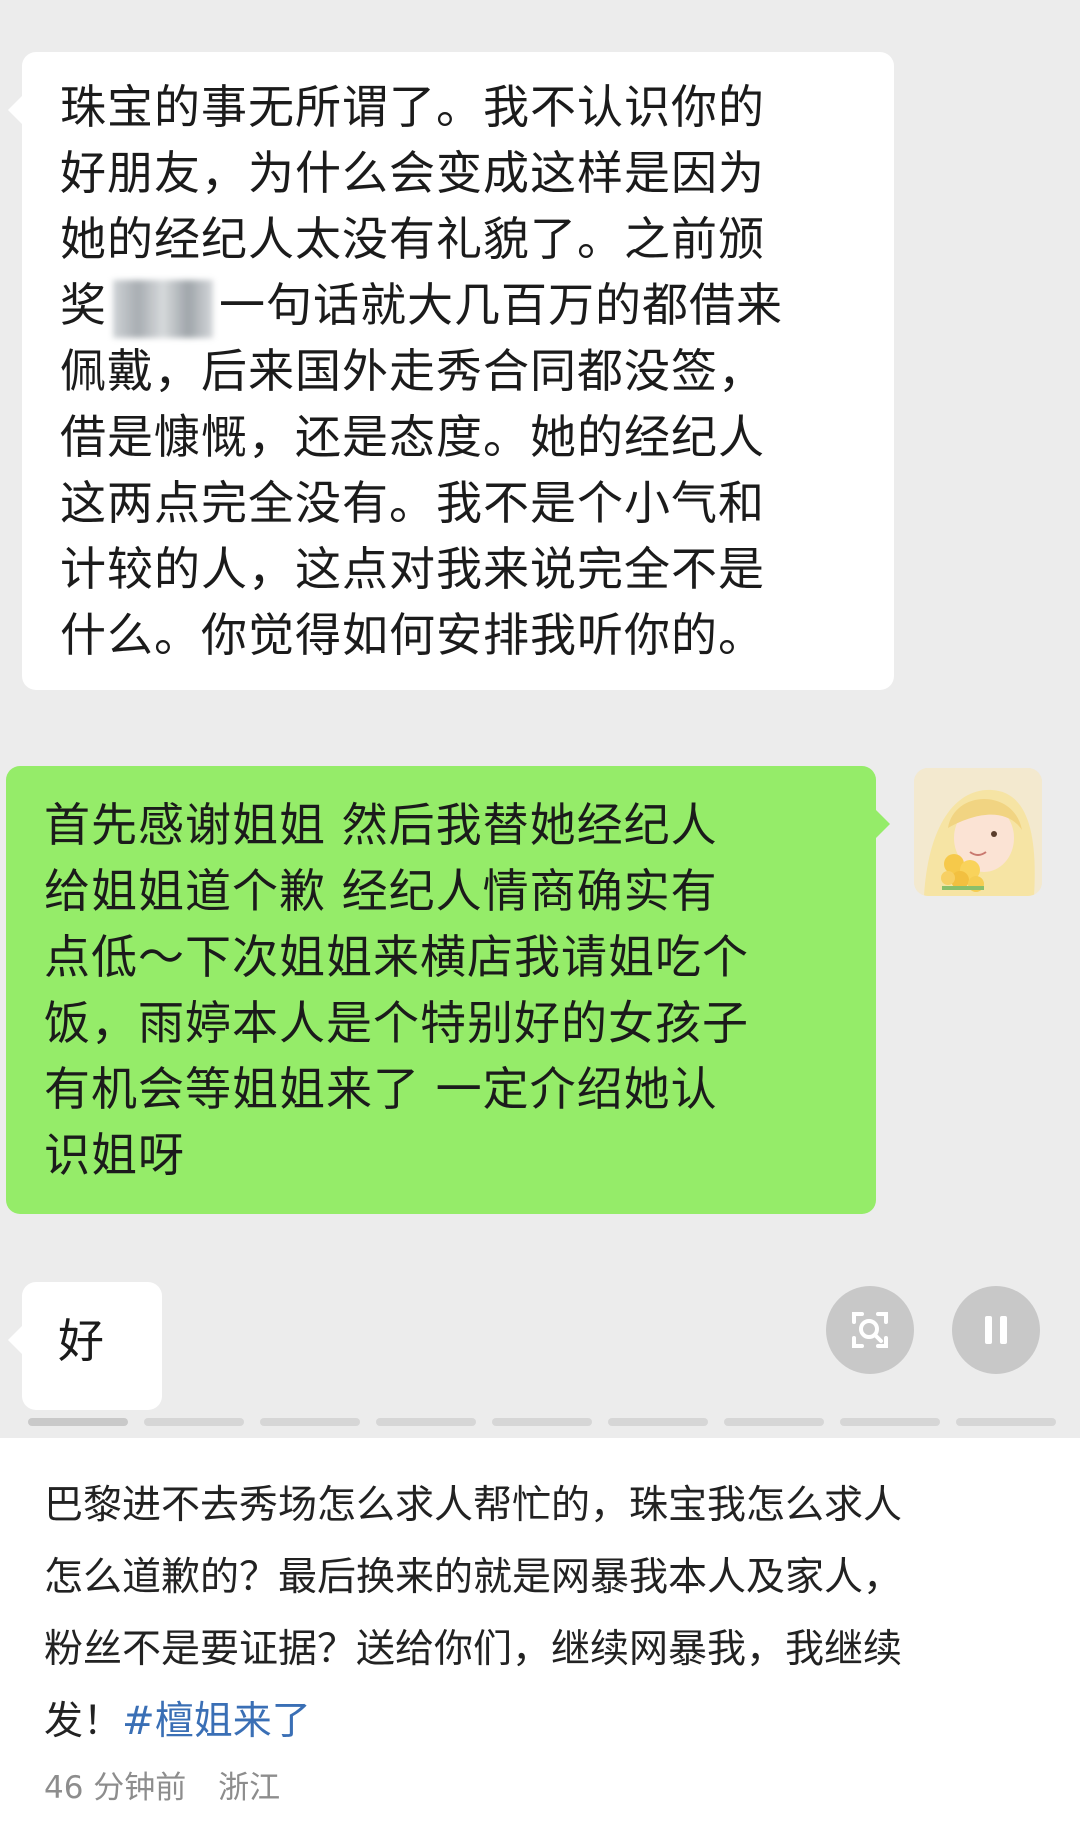  What do you see at coordinates (115, 1788) in the screenshot?
I see `post-time: 46 分钟前` at bounding box center [115, 1788].